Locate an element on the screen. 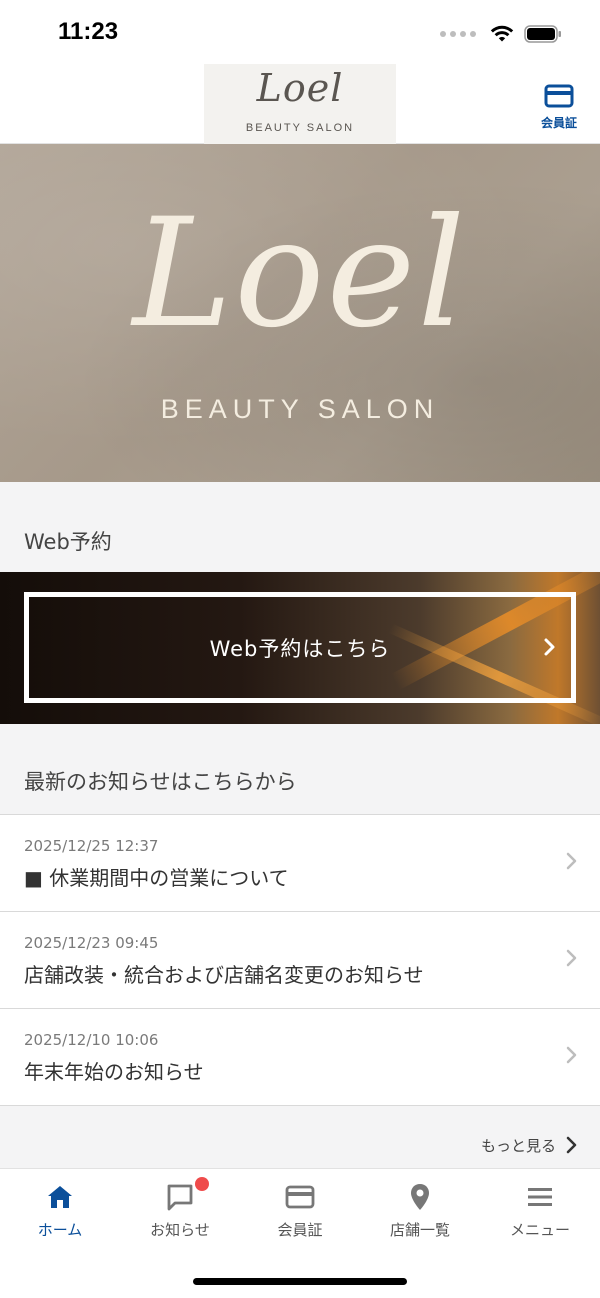 Image resolution: width=600 pixels, height=1298 pixels. battery-icon is located at coordinates (542, 34).